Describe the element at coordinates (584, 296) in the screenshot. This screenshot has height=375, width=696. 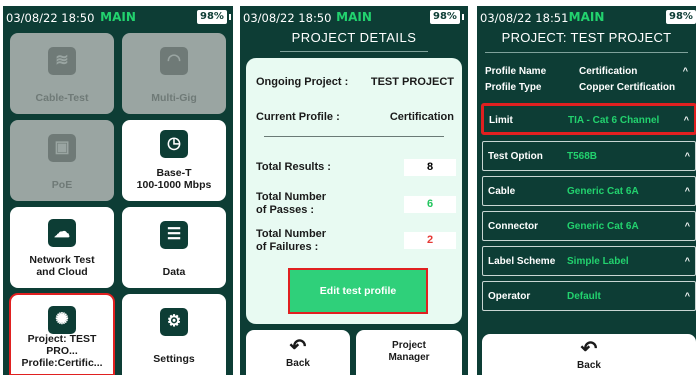
I see `setting-value: Default` at that location.